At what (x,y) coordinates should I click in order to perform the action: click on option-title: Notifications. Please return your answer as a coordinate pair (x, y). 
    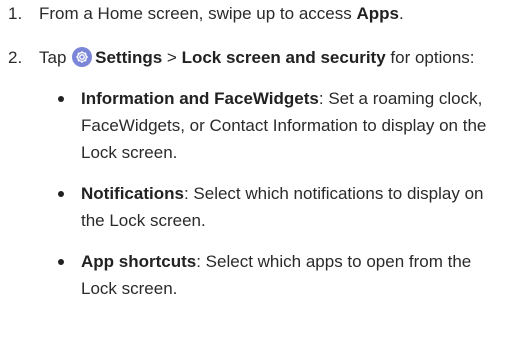
    Looking at the image, I should click on (132, 193).